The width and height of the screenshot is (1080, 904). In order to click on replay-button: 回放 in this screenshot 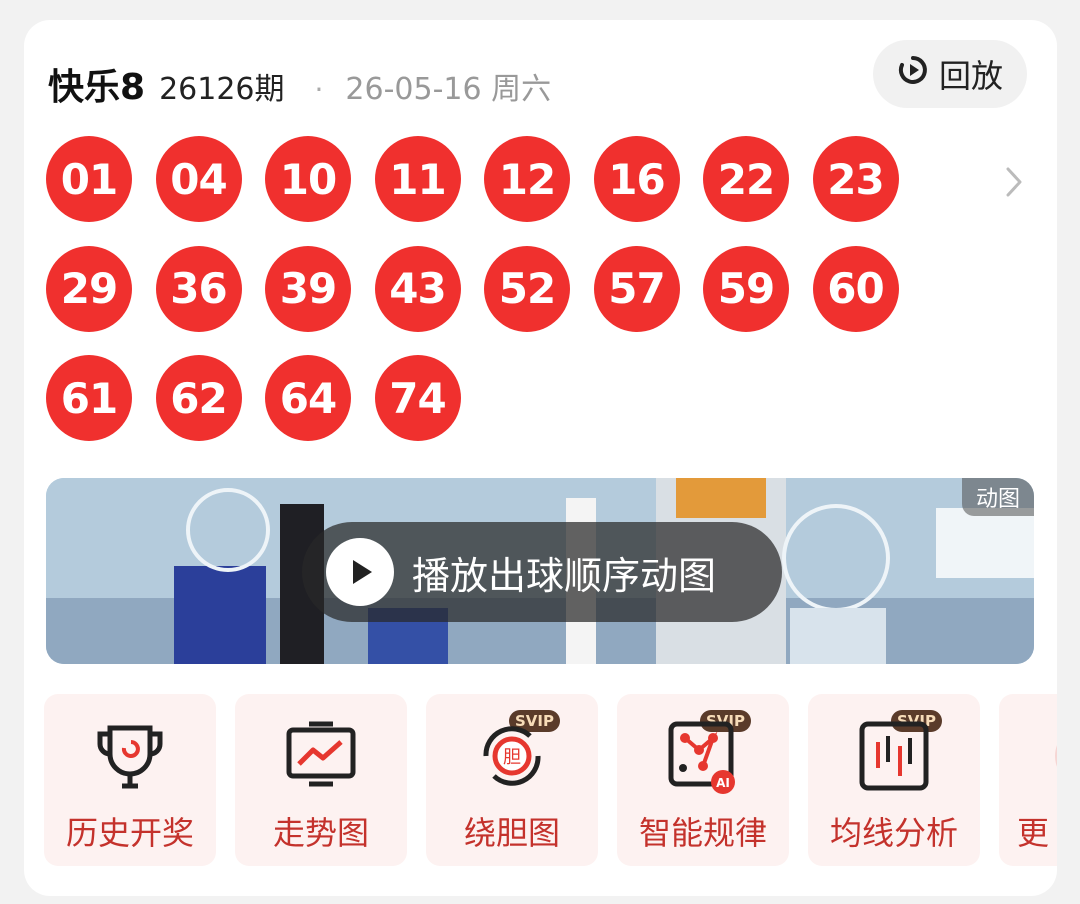, I will do `click(950, 74)`.